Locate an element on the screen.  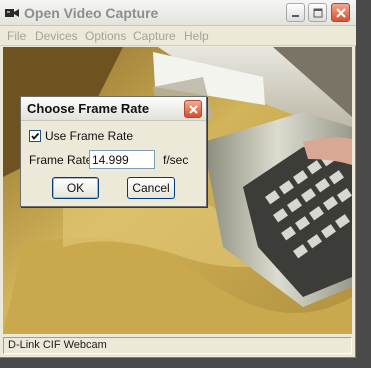
frame-rate-input is located at coordinates (122, 159).